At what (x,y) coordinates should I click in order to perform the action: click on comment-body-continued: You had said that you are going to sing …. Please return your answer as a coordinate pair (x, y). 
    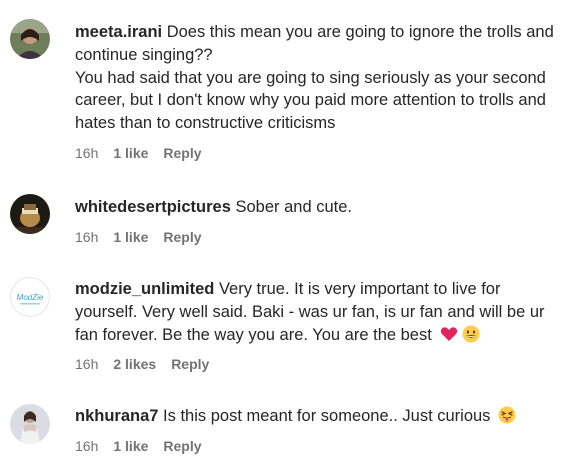
    Looking at the image, I should click on (310, 100).